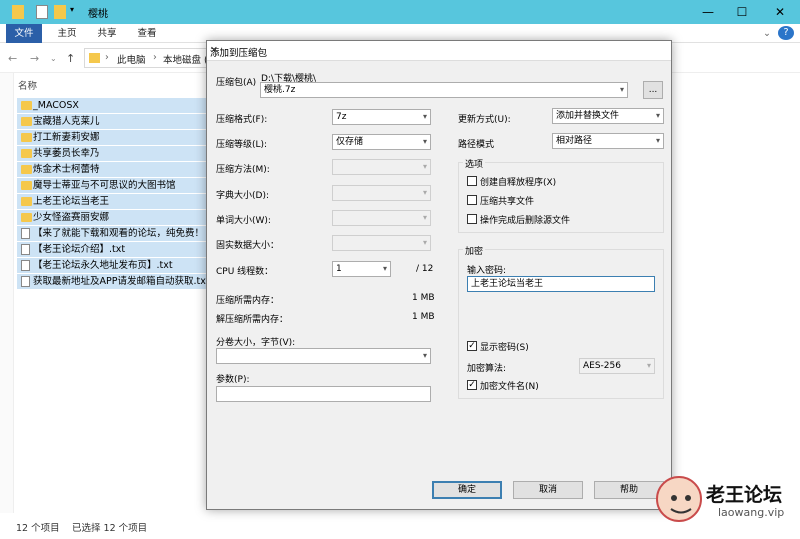 Image resolution: width=800 pixels, height=539 pixels. Describe the element at coordinates (119, 233) in the screenshot. I see `file-name: 【来了就能下载和观看的论坛，纯免费！` at that location.